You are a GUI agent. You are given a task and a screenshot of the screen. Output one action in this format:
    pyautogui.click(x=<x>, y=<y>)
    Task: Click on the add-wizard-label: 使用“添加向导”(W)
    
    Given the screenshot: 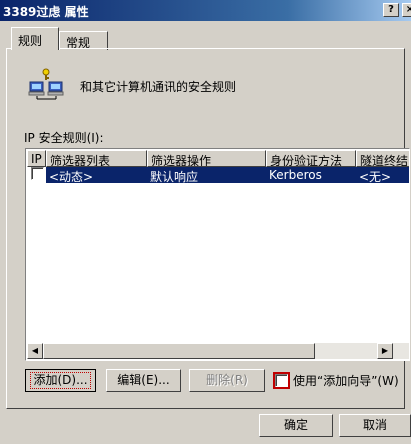 What is the action you would take?
    pyautogui.click(x=346, y=381)
    